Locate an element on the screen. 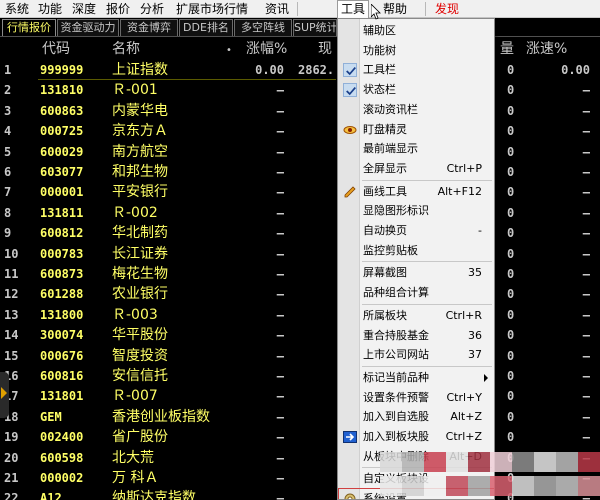 The height and width of the screenshot is (500, 600). stock-code: 131800 is located at coordinates (62, 314).